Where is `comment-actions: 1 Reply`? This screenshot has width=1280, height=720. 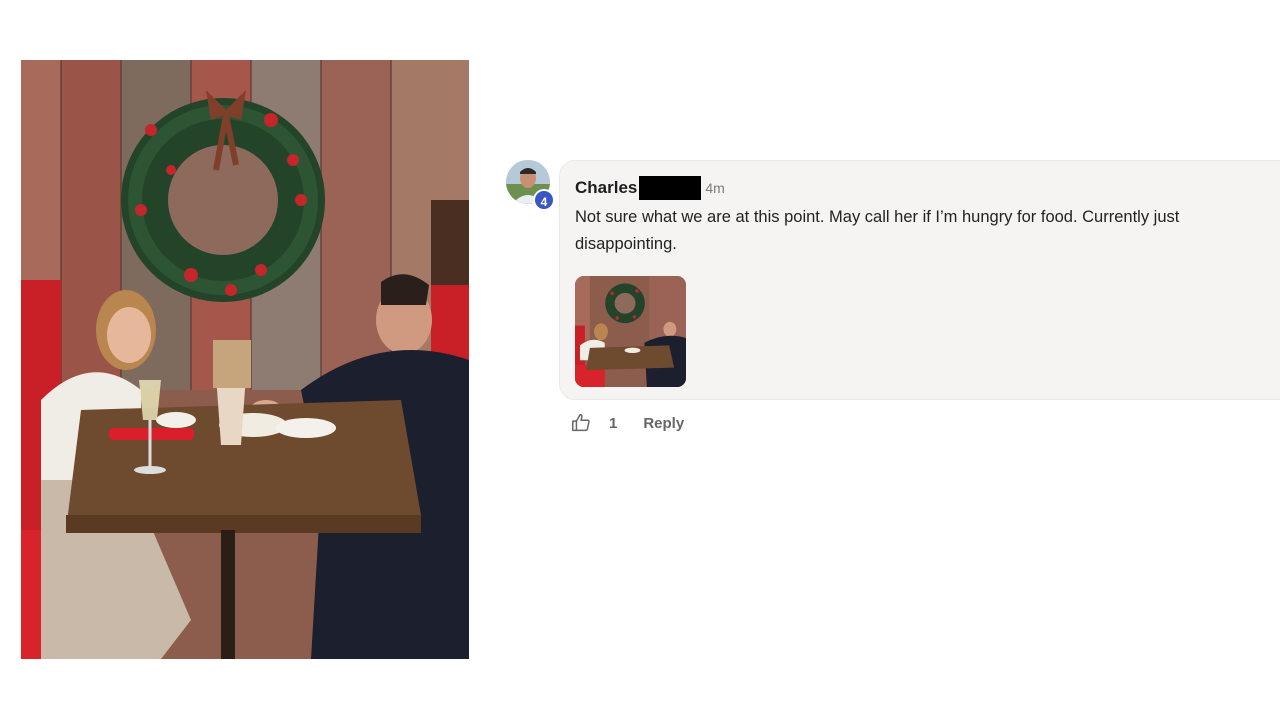
comment-actions: 1 Reply is located at coordinates (627, 423).